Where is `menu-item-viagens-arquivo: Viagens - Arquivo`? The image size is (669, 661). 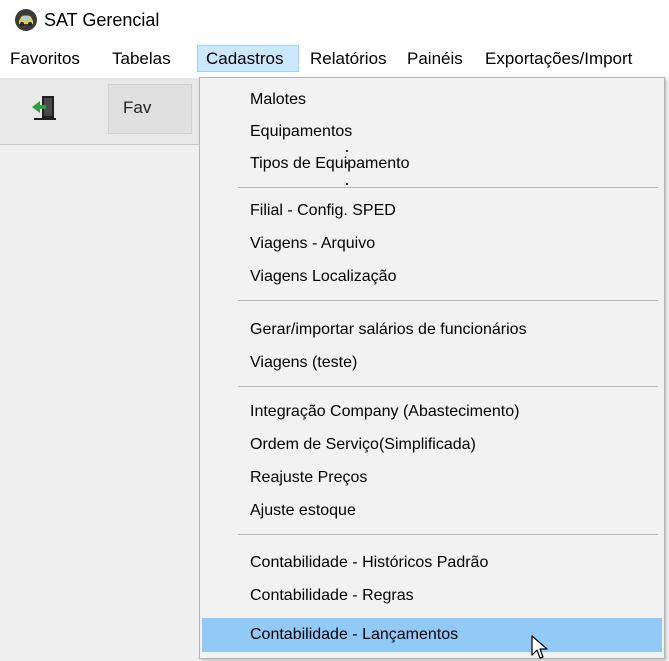 menu-item-viagens-arquivo: Viagens - Arquivo is located at coordinates (432, 244).